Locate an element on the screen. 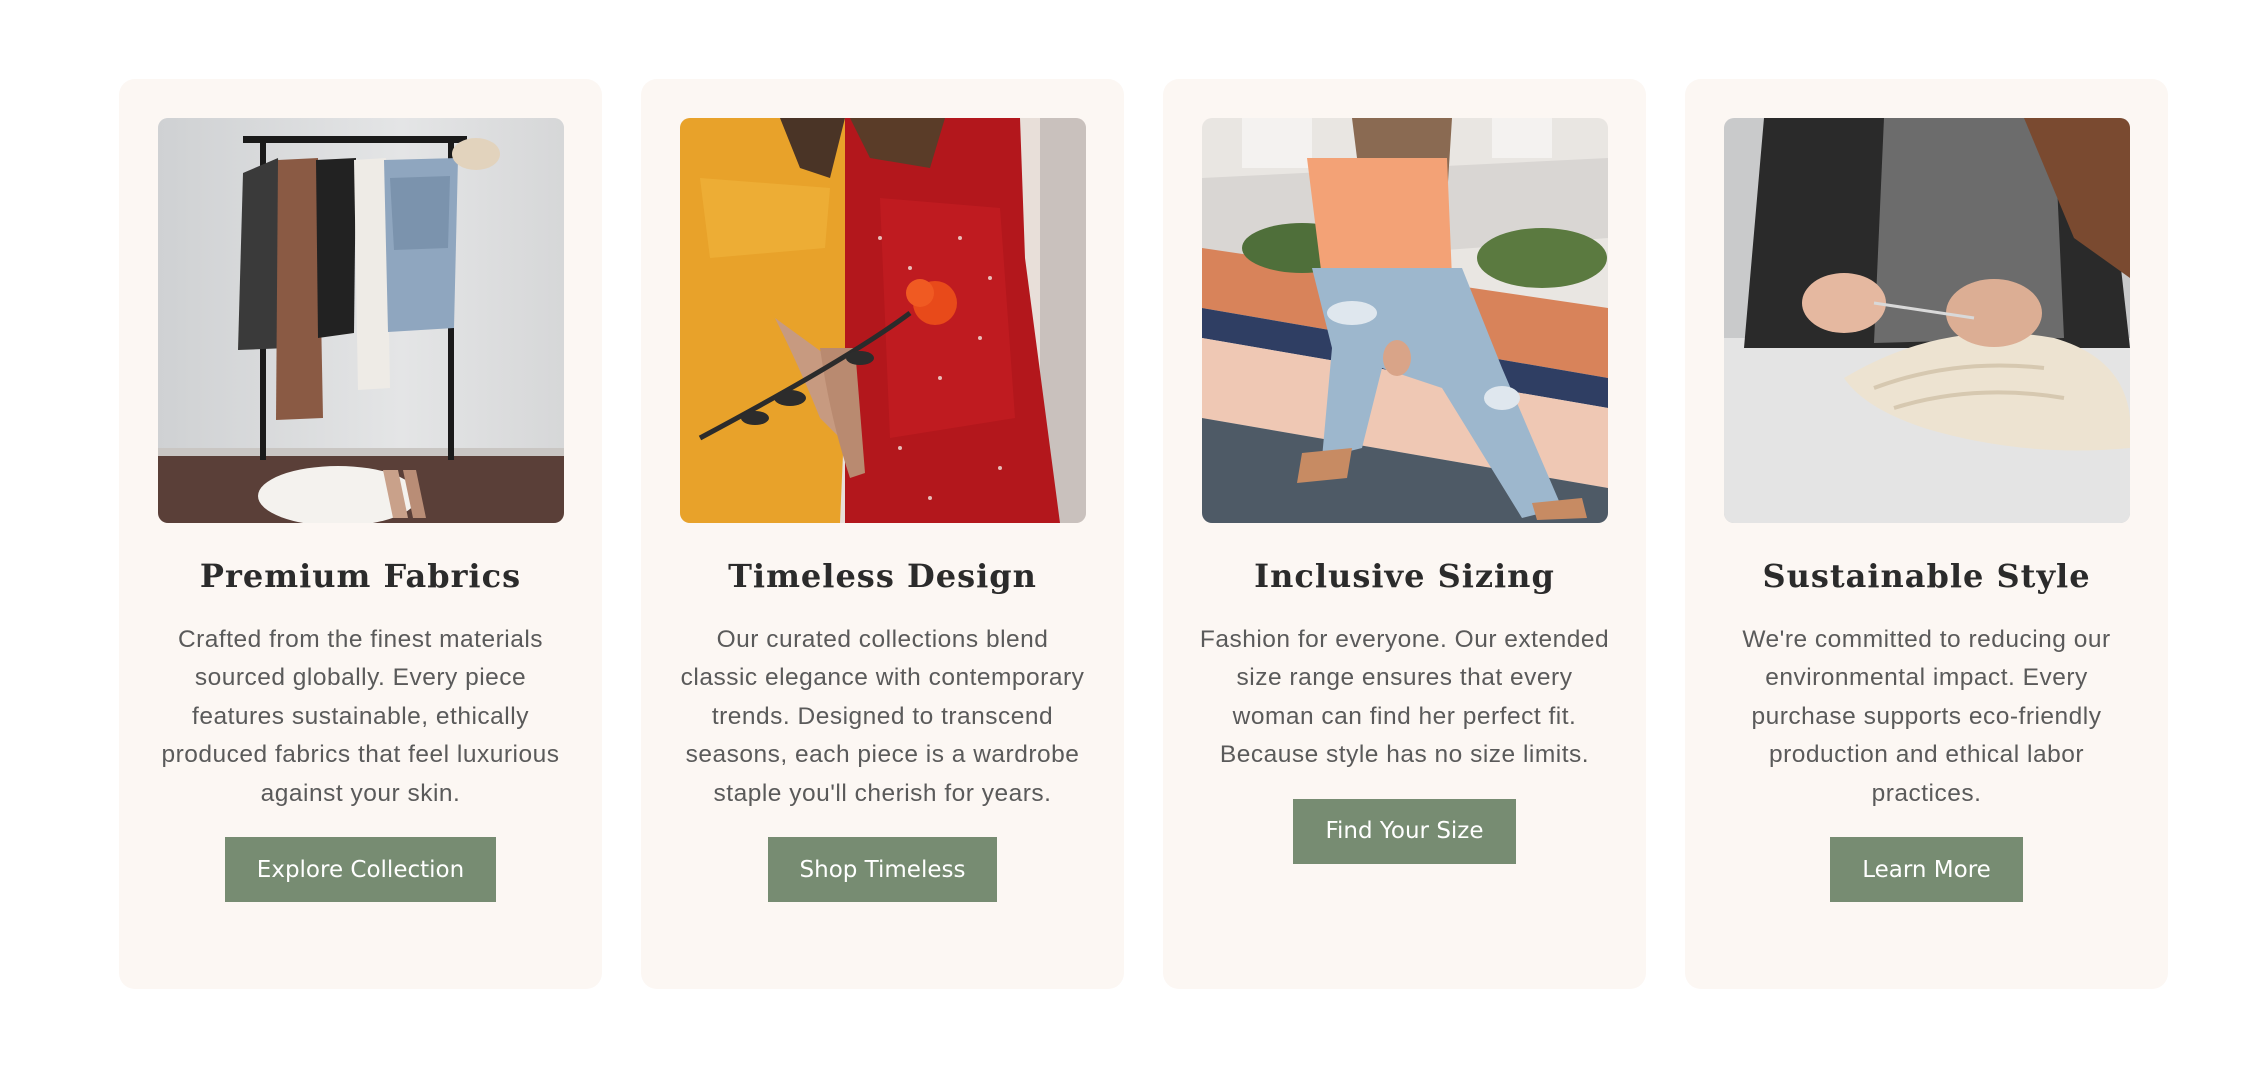  clothing-rack-photo is located at coordinates (360, 320).